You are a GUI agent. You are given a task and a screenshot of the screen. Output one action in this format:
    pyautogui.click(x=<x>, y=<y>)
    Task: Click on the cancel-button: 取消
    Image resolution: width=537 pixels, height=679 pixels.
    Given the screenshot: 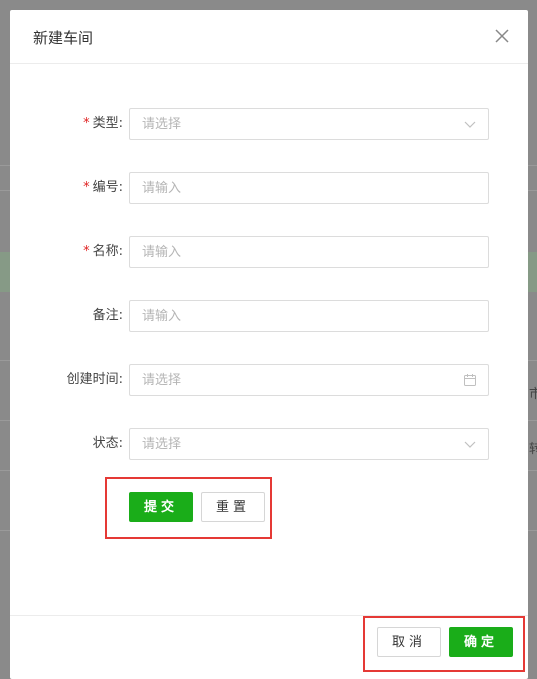 What is the action you would take?
    pyautogui.click(x=409, y=642)
    